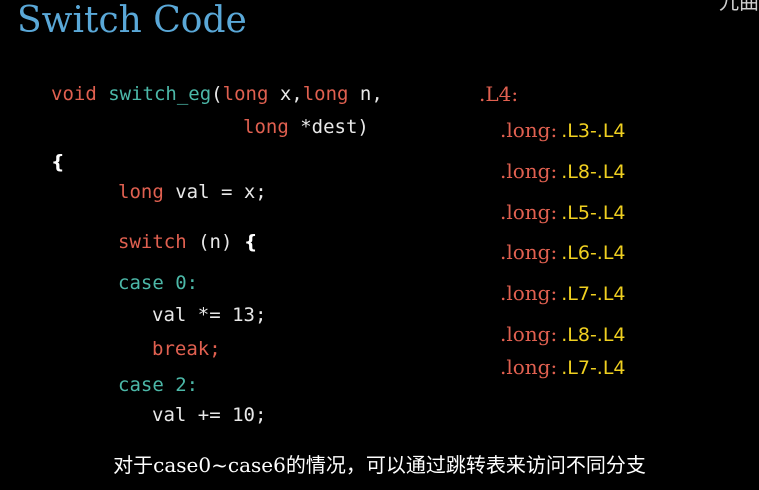  I want to click on jump-target-label: .L6-.L4, so click(593, 253).